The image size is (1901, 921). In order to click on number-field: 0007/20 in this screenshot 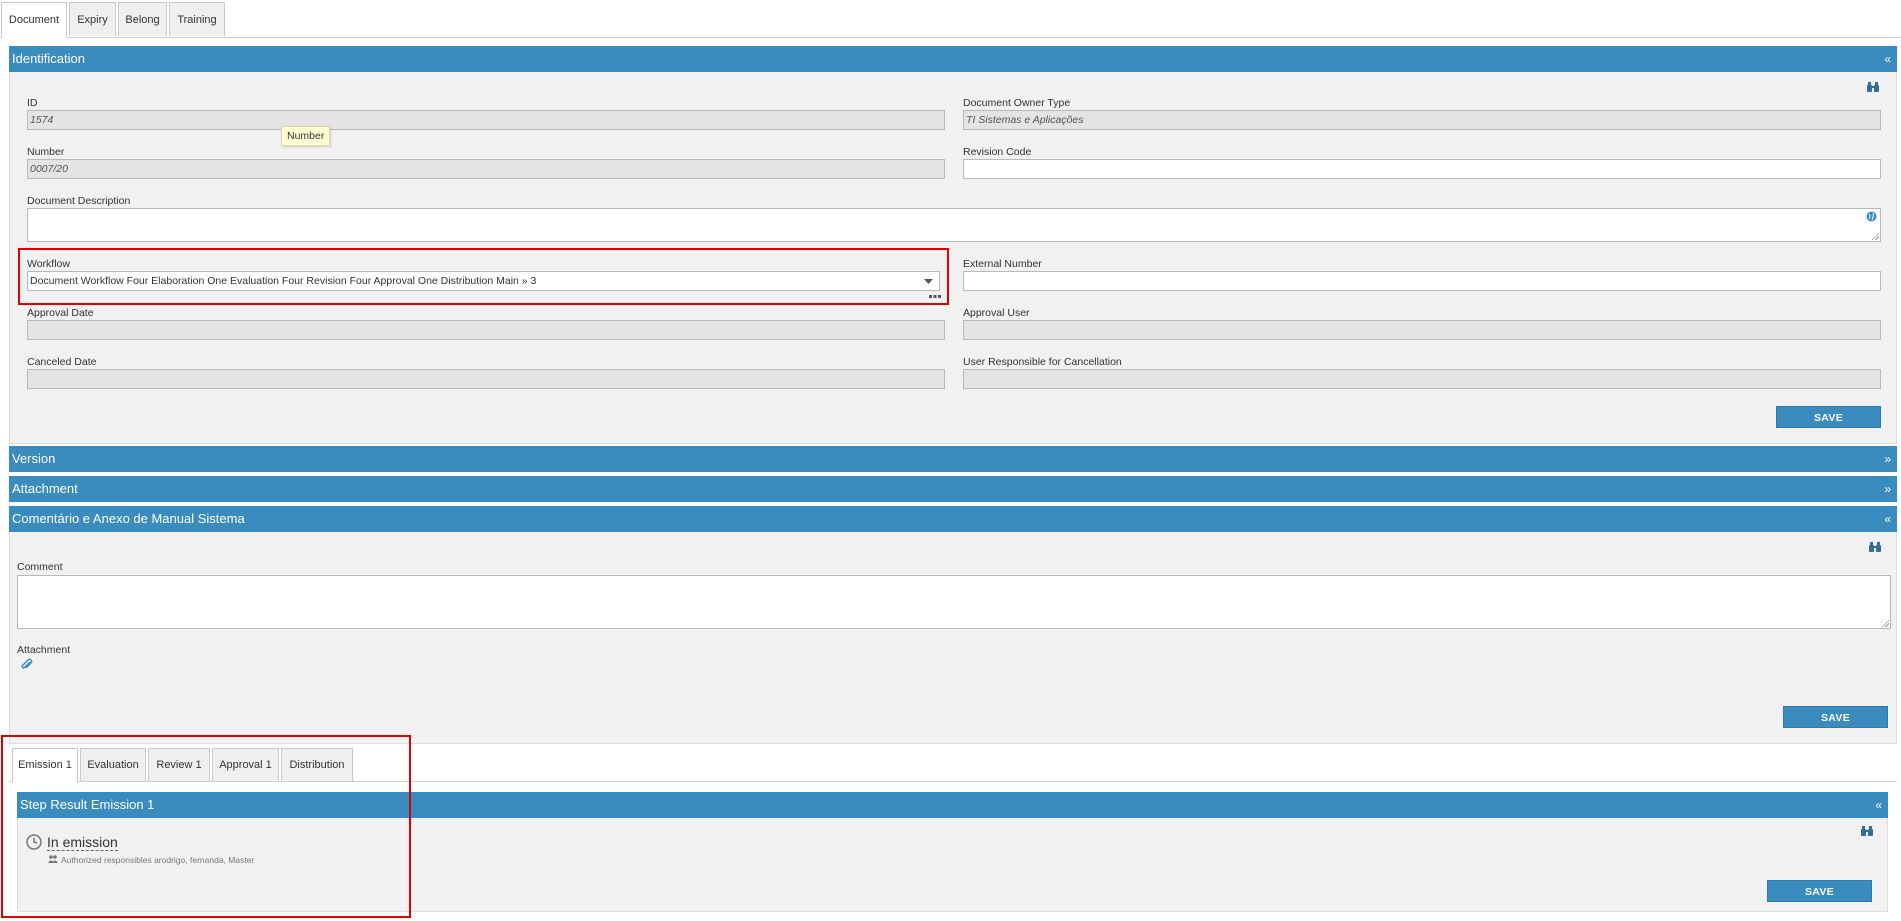, I will do `click(486, 169)`.